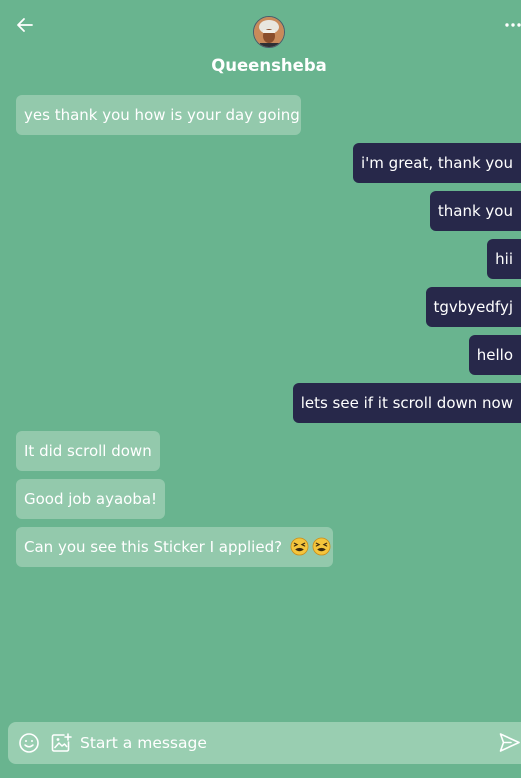  I want to click on message-bubble-outgoing: hii, so click(504, 259).